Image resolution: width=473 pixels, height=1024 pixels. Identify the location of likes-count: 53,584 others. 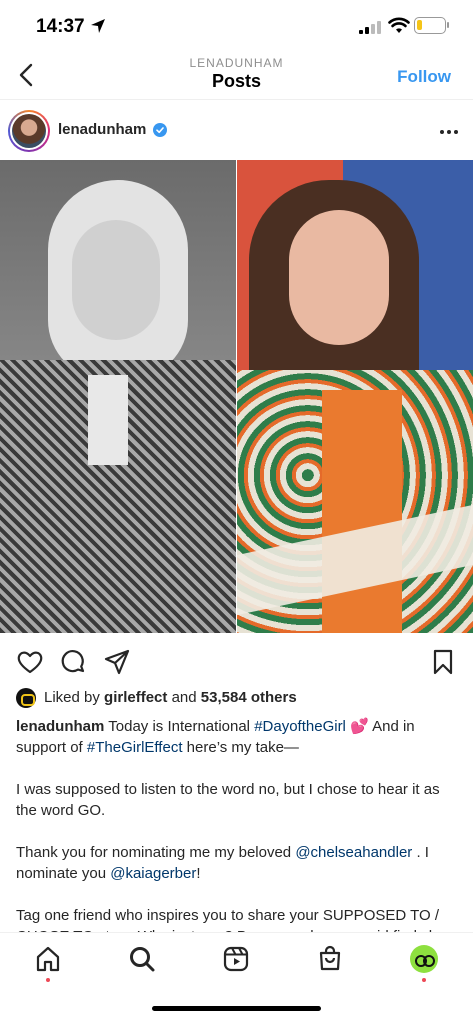
(249, 697).